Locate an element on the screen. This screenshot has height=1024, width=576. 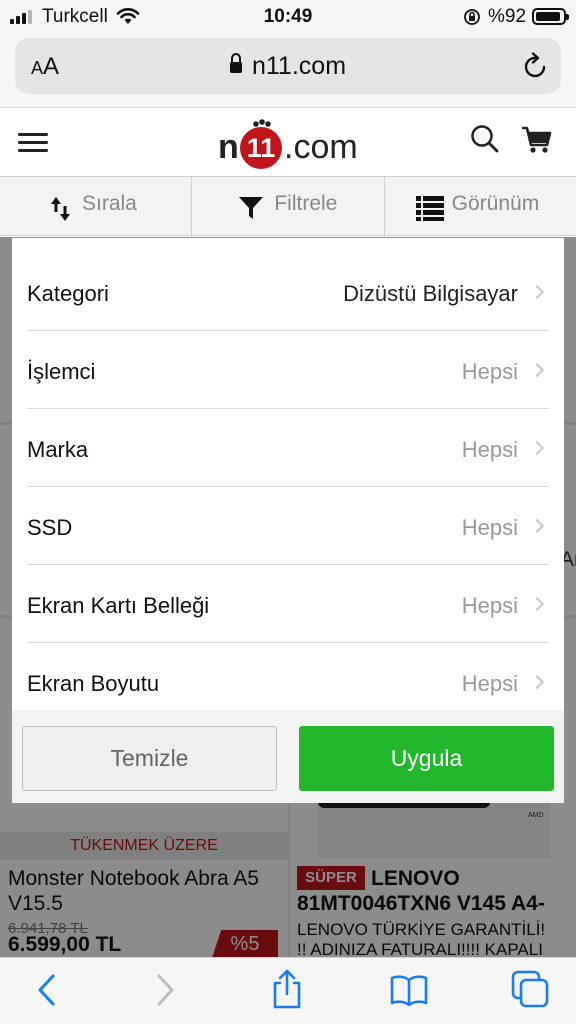
menu-icon is located at coordinates (33, 143).